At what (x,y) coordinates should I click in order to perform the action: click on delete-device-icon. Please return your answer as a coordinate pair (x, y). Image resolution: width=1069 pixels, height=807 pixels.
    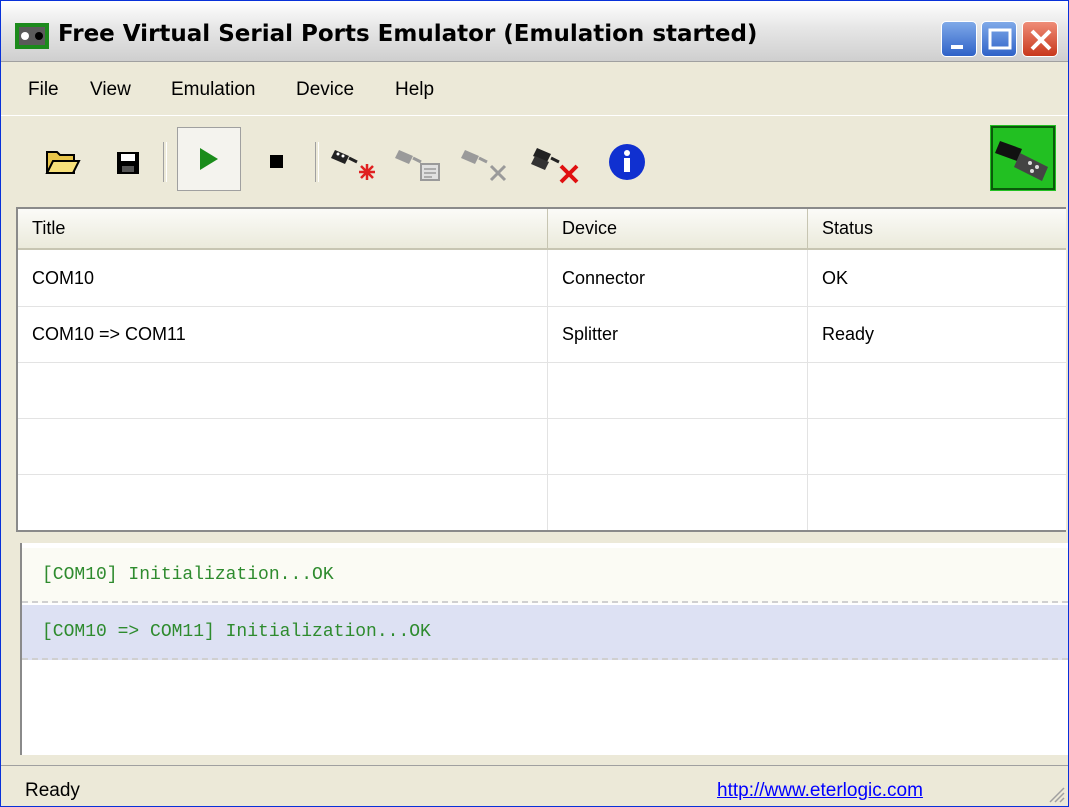
    Looking at the image, I should click on (484, 166).